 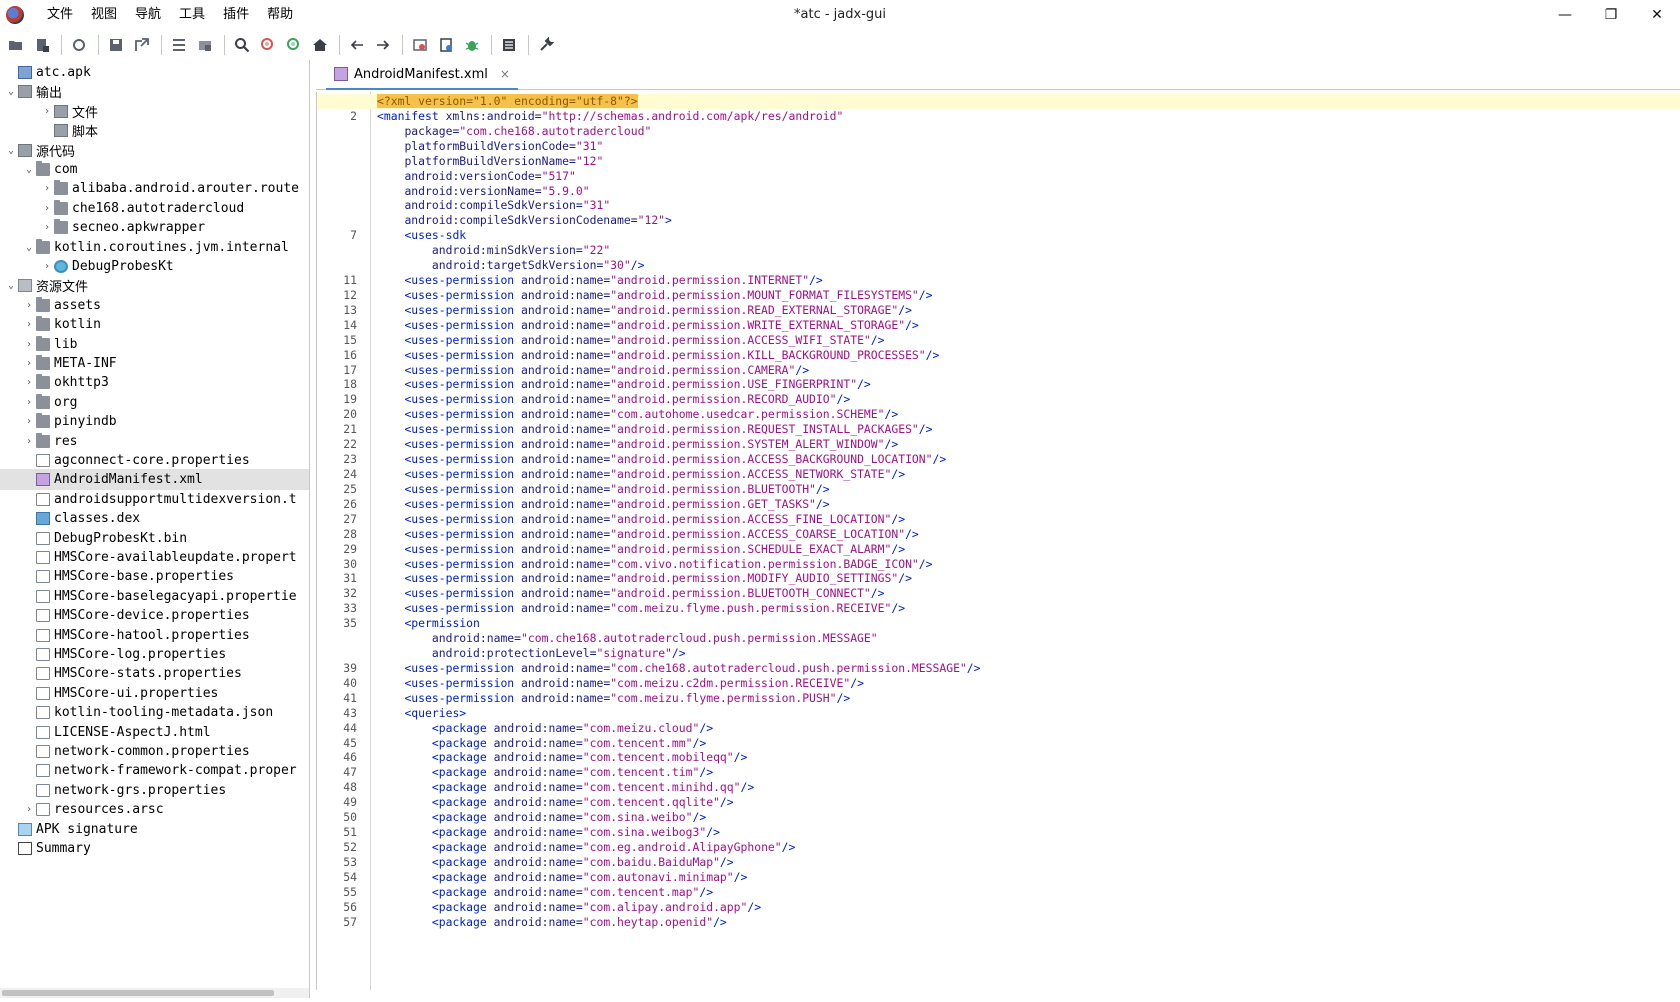 I want to click on tree-item: HMSCore-stats.properties, so click(x=154, y=673).